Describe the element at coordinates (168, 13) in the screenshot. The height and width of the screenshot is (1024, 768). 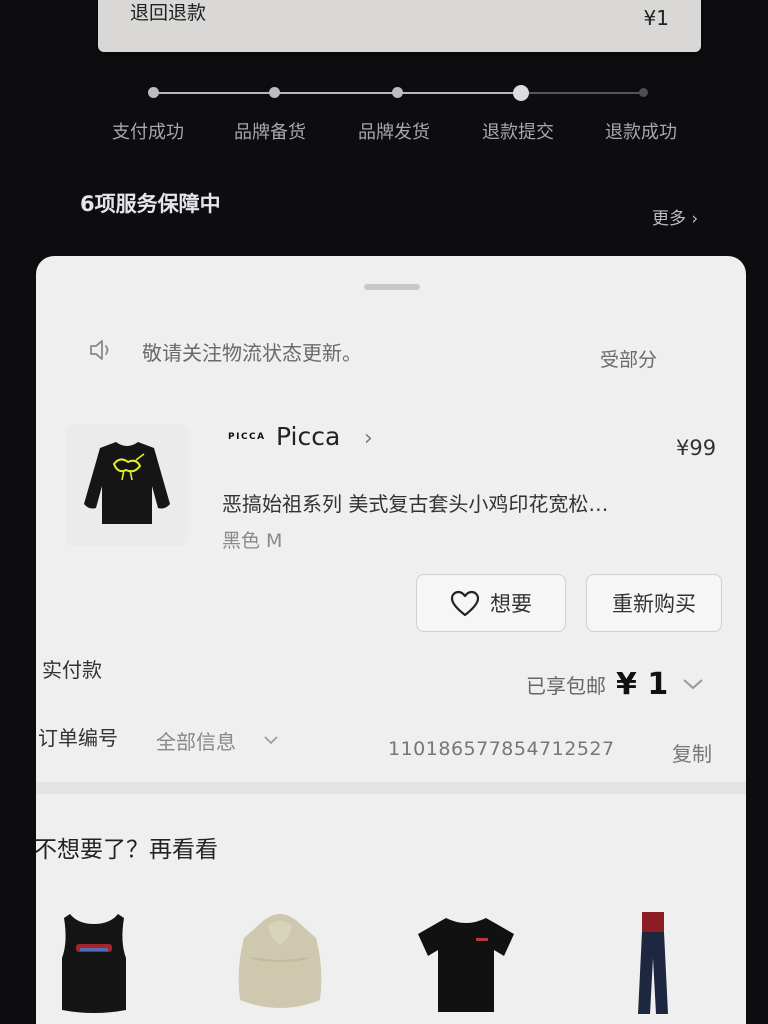
I see `refund-label: 退回退款` at that location.